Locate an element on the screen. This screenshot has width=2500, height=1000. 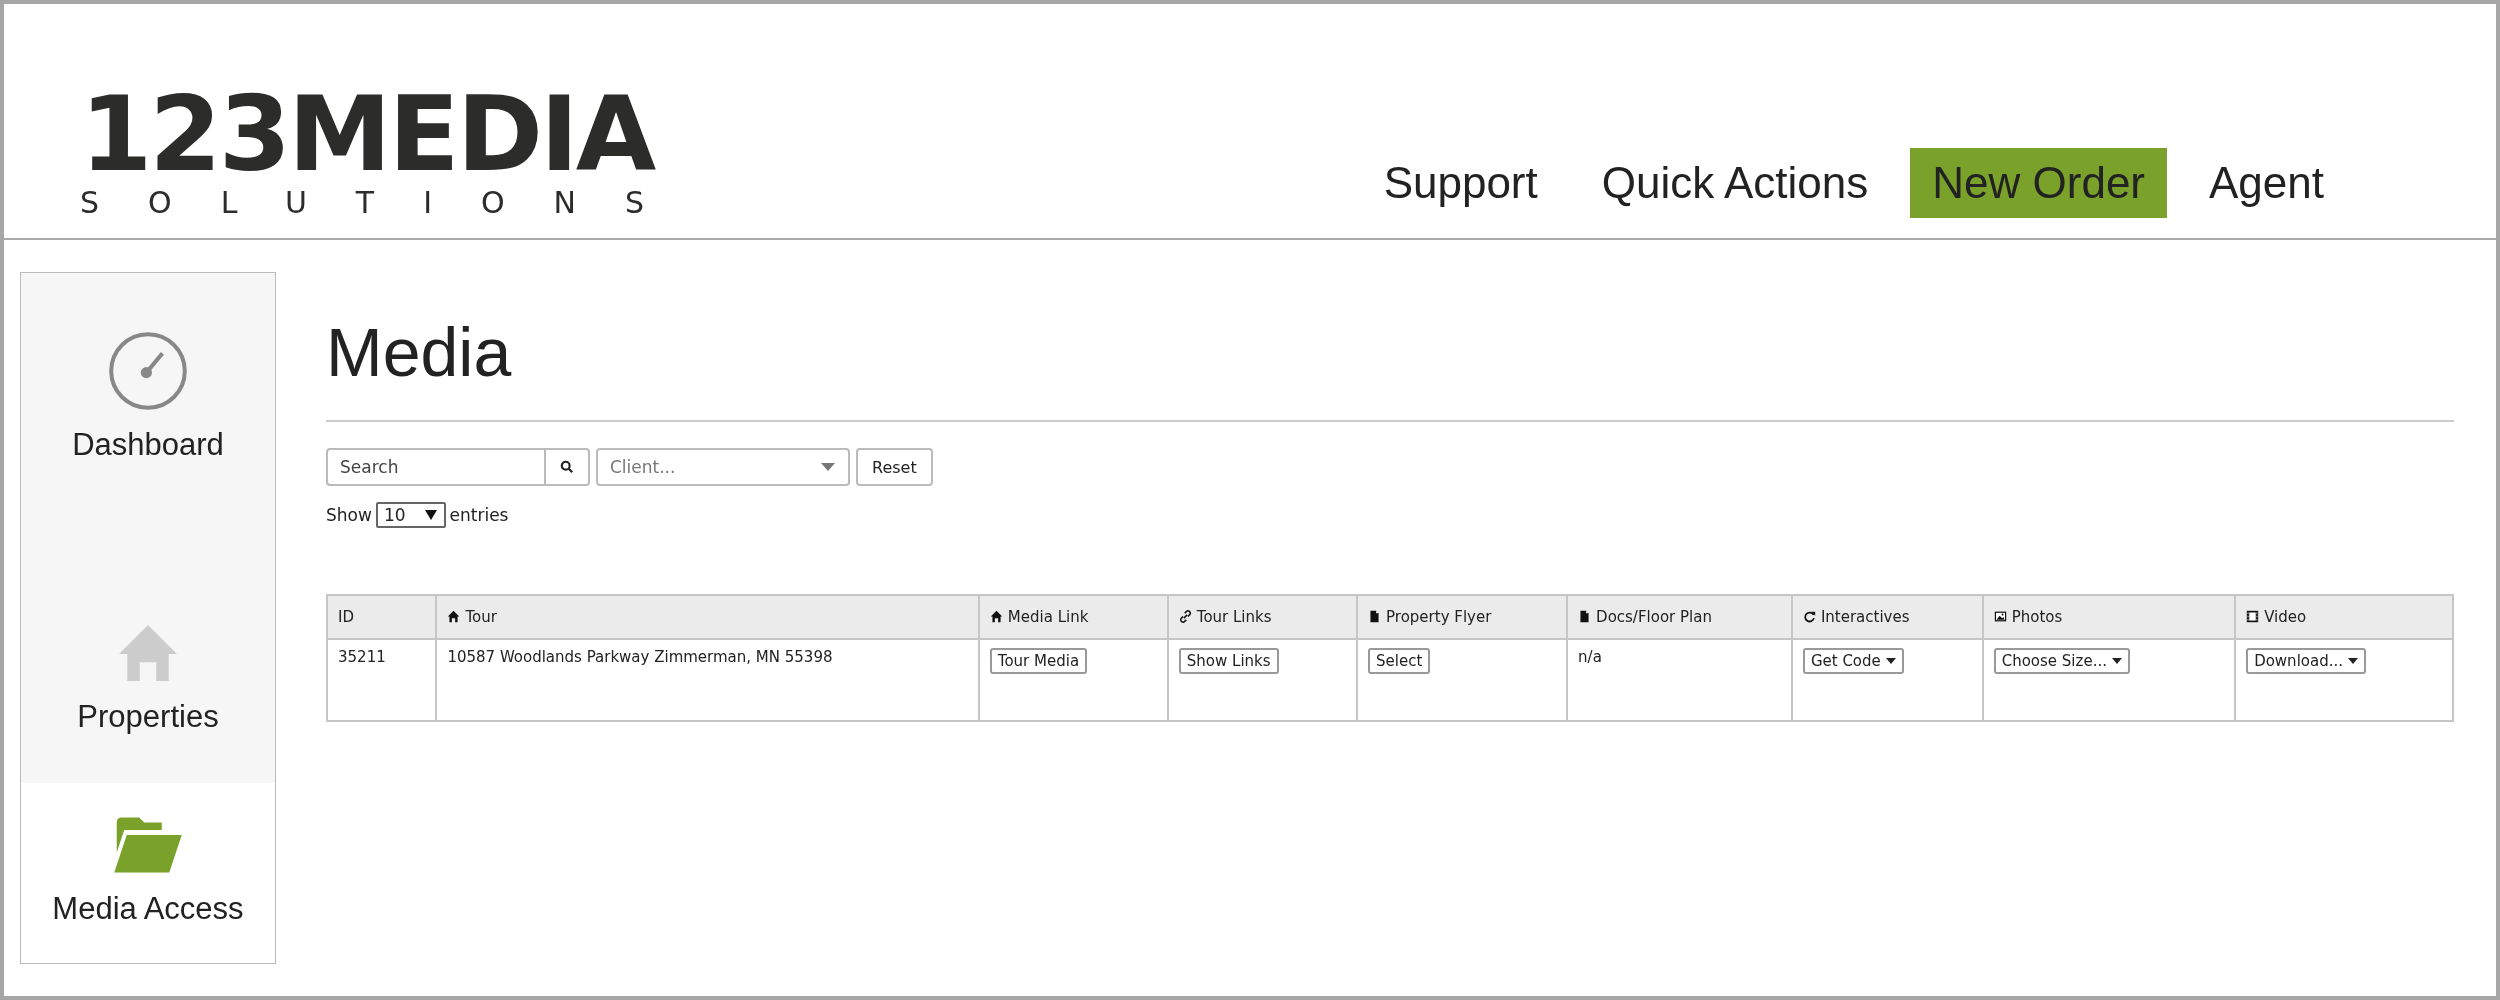
column-label: Interactives is located at coordinates (1865, 617).